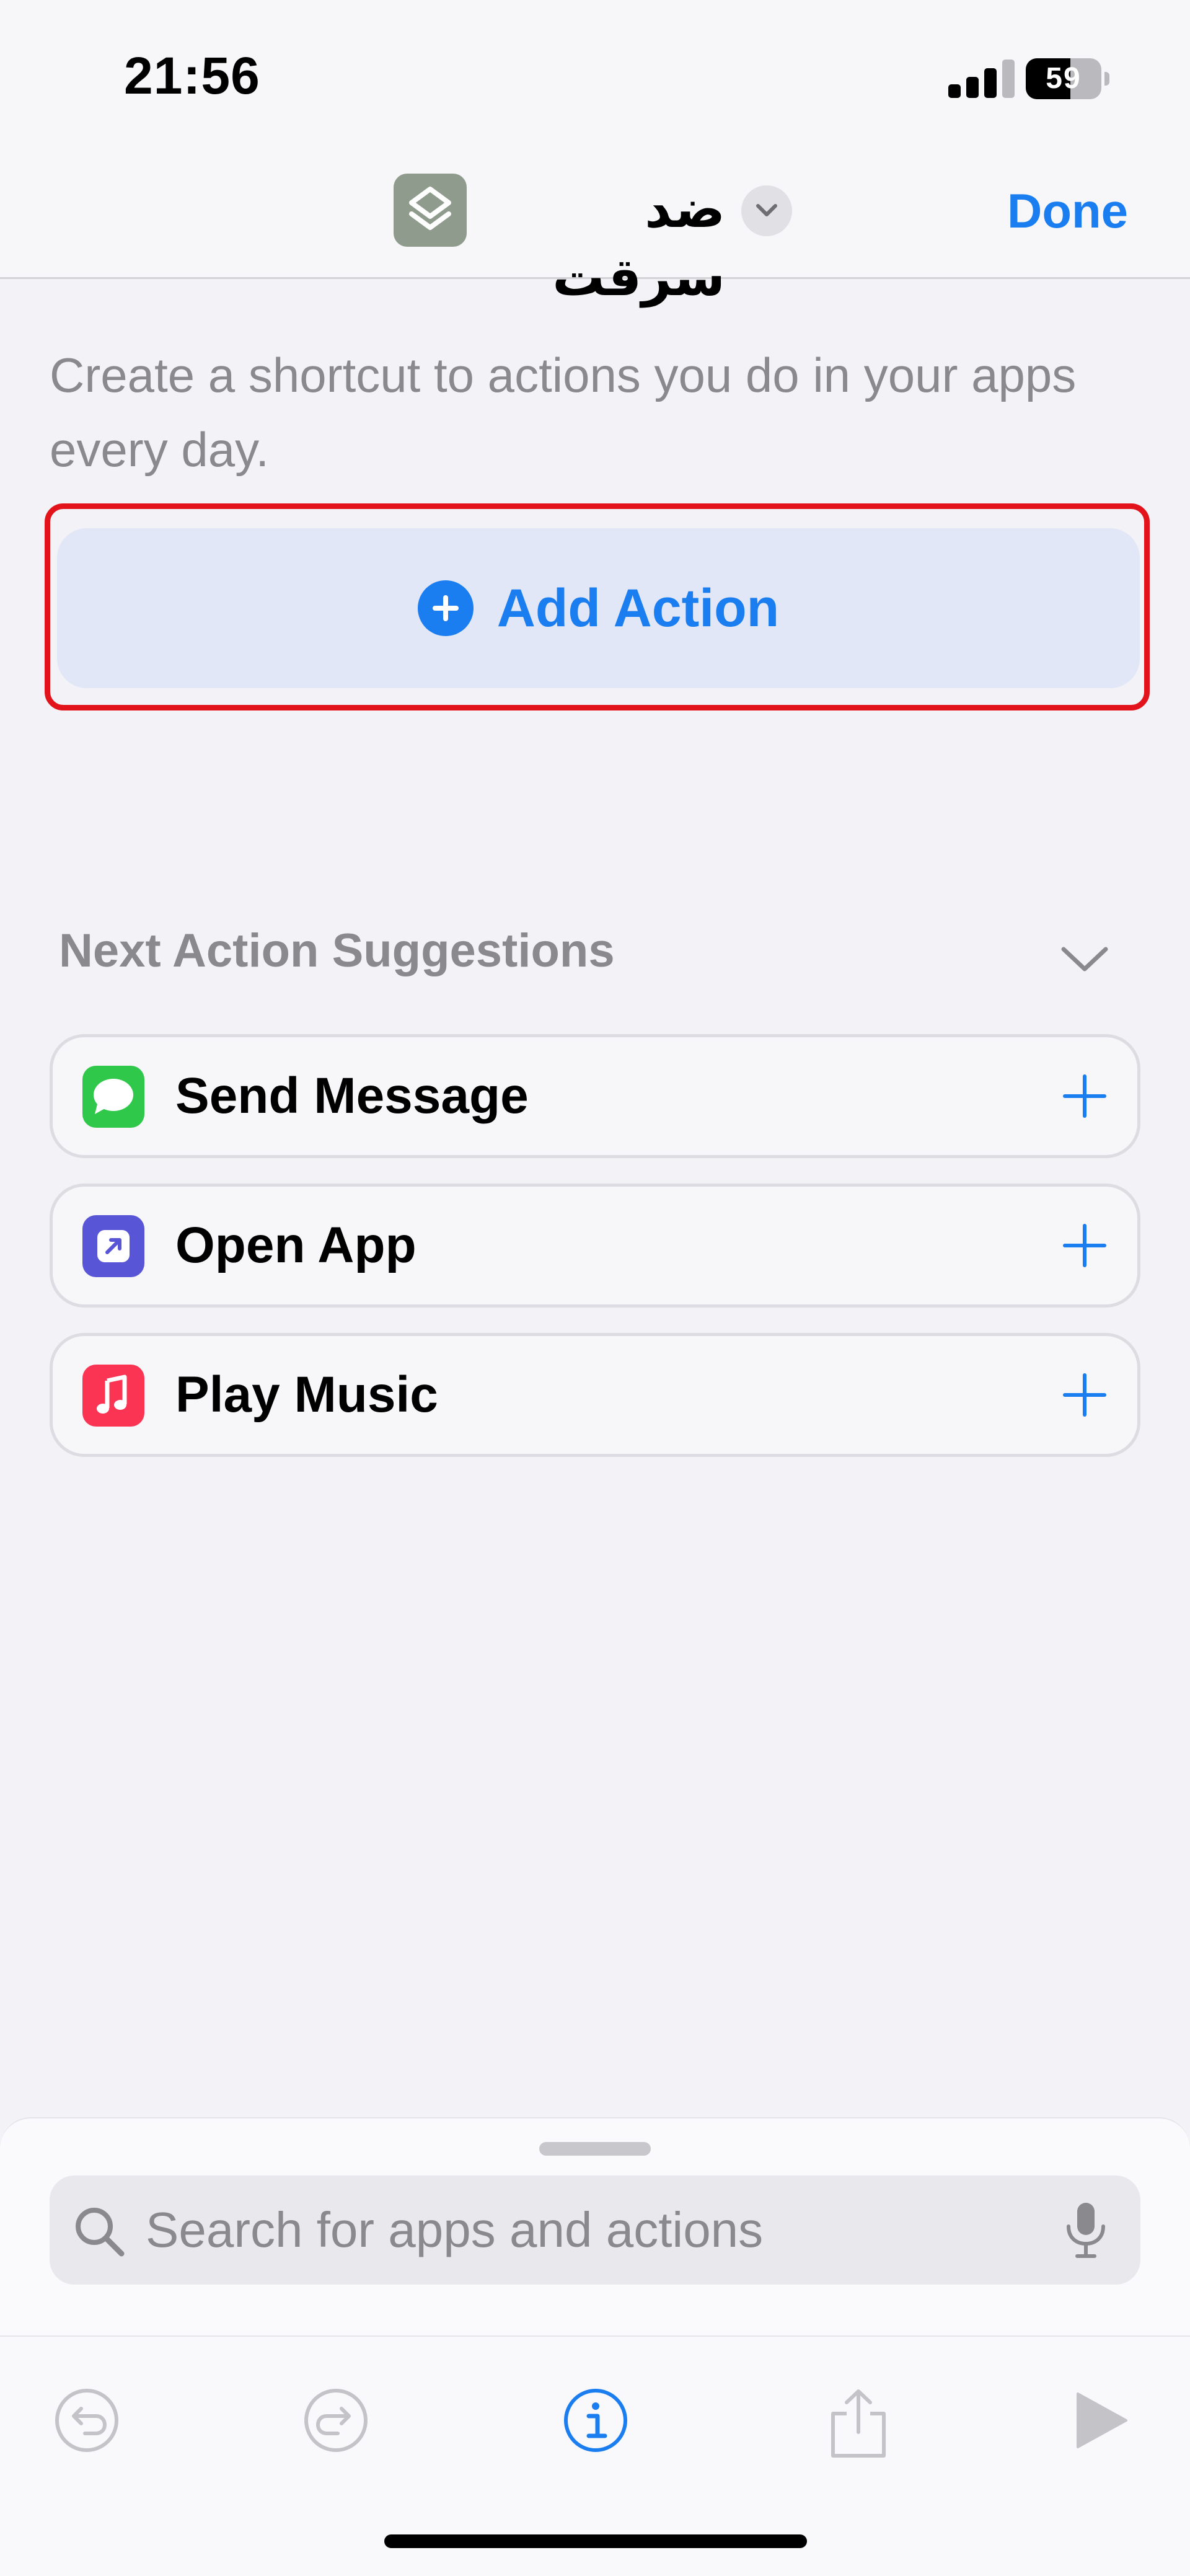  What do you see at coordinates (1086, 2231) in the screenshot?
I see `microphone-icon` at bounding box center [1086, 2231].